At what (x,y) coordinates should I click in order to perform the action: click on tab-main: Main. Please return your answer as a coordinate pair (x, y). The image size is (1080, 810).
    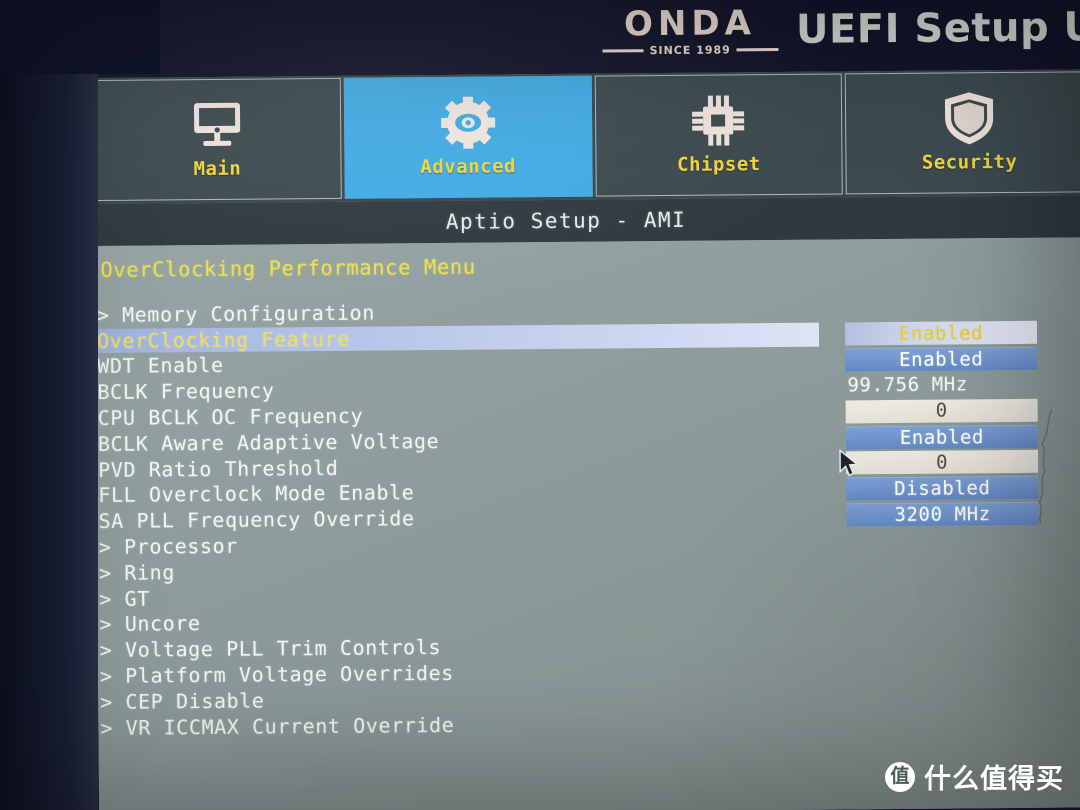
    Looking at the image, I should click on (217, 139).